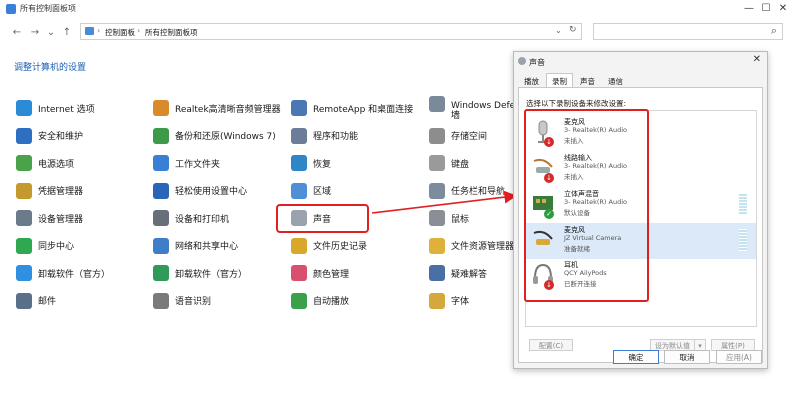 Image resolution: width=793 pixels, height=400 pixels. I want to click on device-list-highlight-box, so click(586, 205).